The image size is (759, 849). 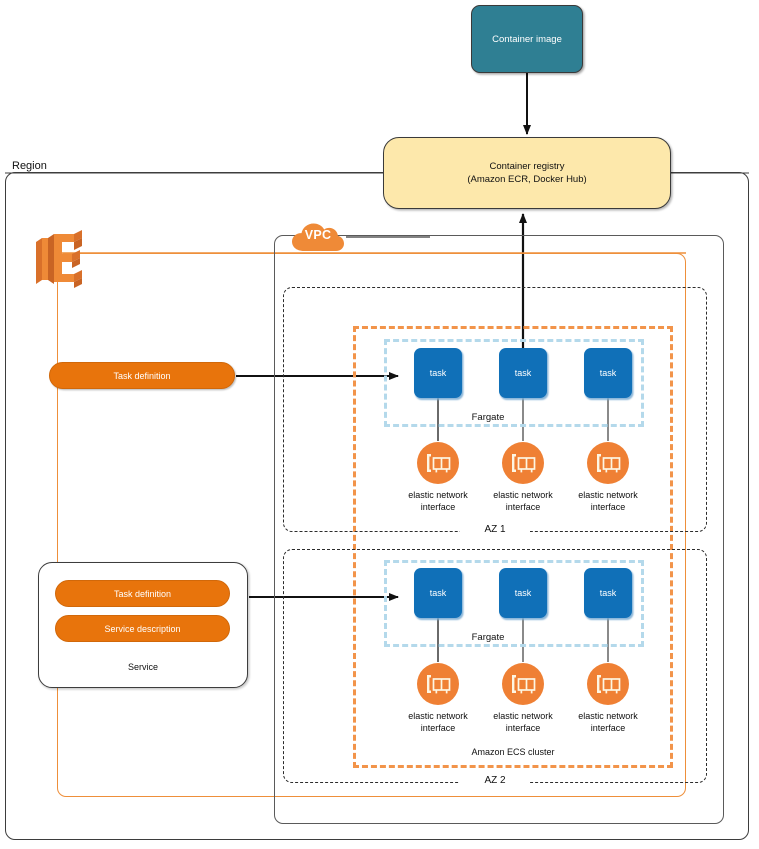 I want to click on amazon-ecs-icon, so click(x=61, y=259).